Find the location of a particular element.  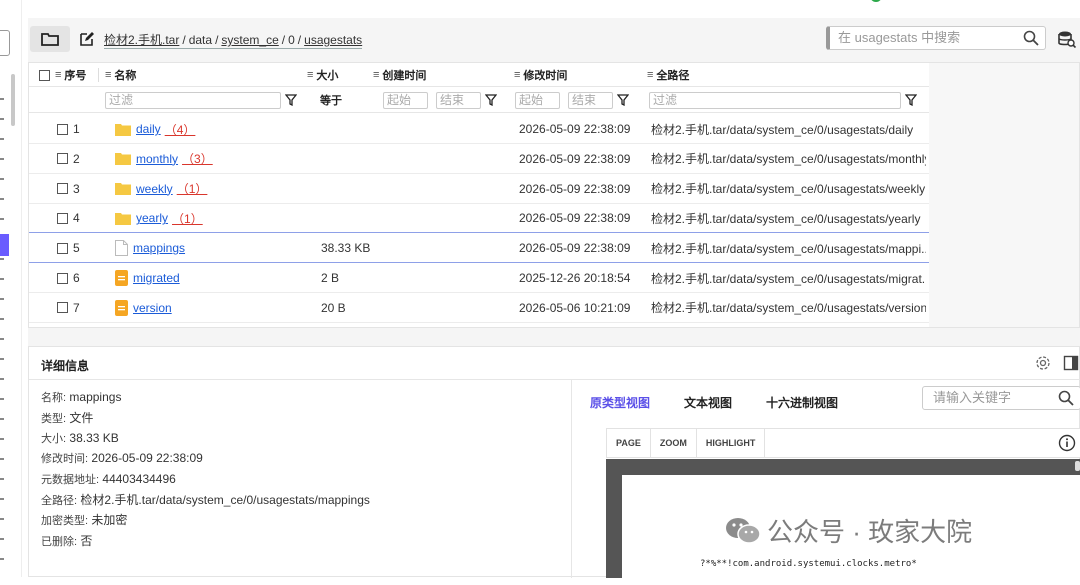

sidebar-scrollbar is located at coordinates (13, 100).